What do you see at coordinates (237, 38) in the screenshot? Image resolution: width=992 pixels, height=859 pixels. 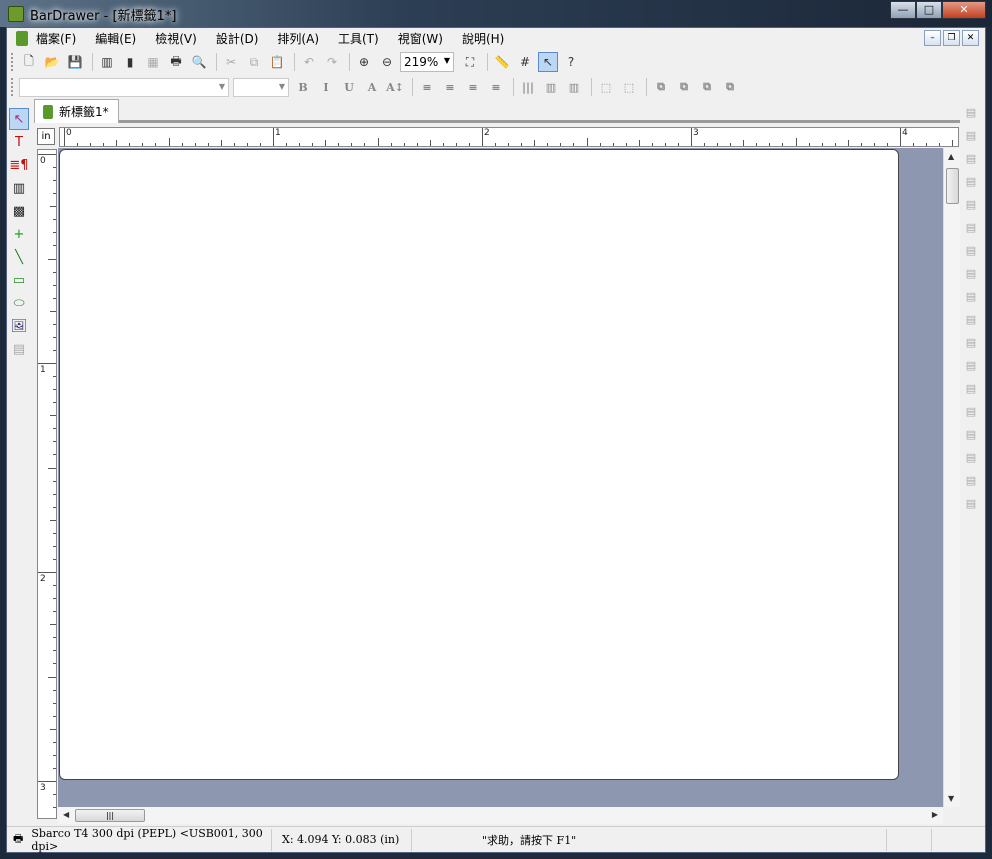 I see `menu-item: 設計(D)` at bounding box center [237, 38].